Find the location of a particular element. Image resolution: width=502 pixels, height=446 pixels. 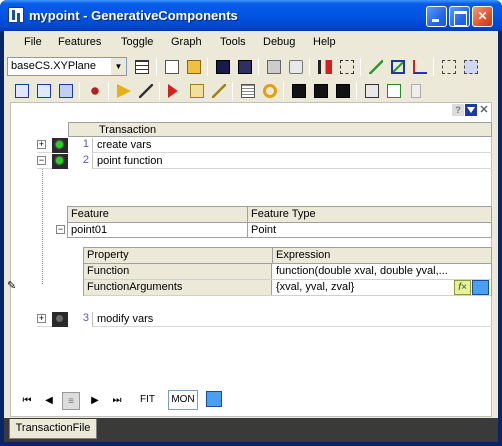

property-column-header: Property is located at coordinates (178, 256).